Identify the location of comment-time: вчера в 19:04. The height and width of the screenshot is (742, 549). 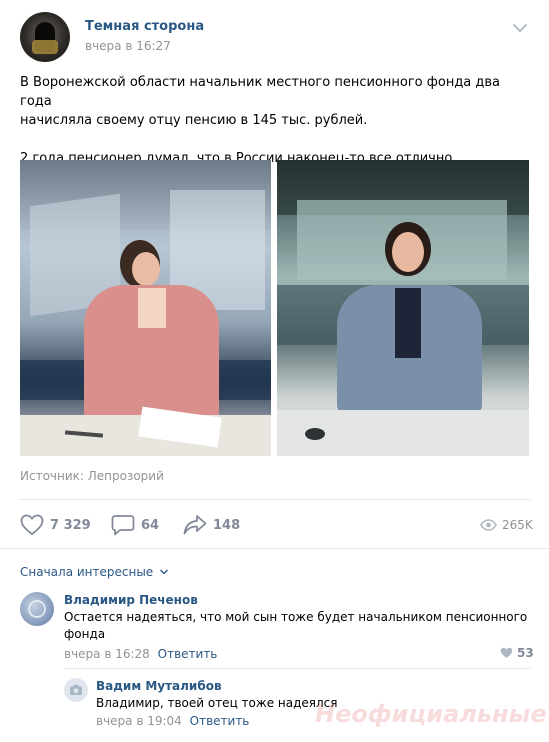
(139, 721).